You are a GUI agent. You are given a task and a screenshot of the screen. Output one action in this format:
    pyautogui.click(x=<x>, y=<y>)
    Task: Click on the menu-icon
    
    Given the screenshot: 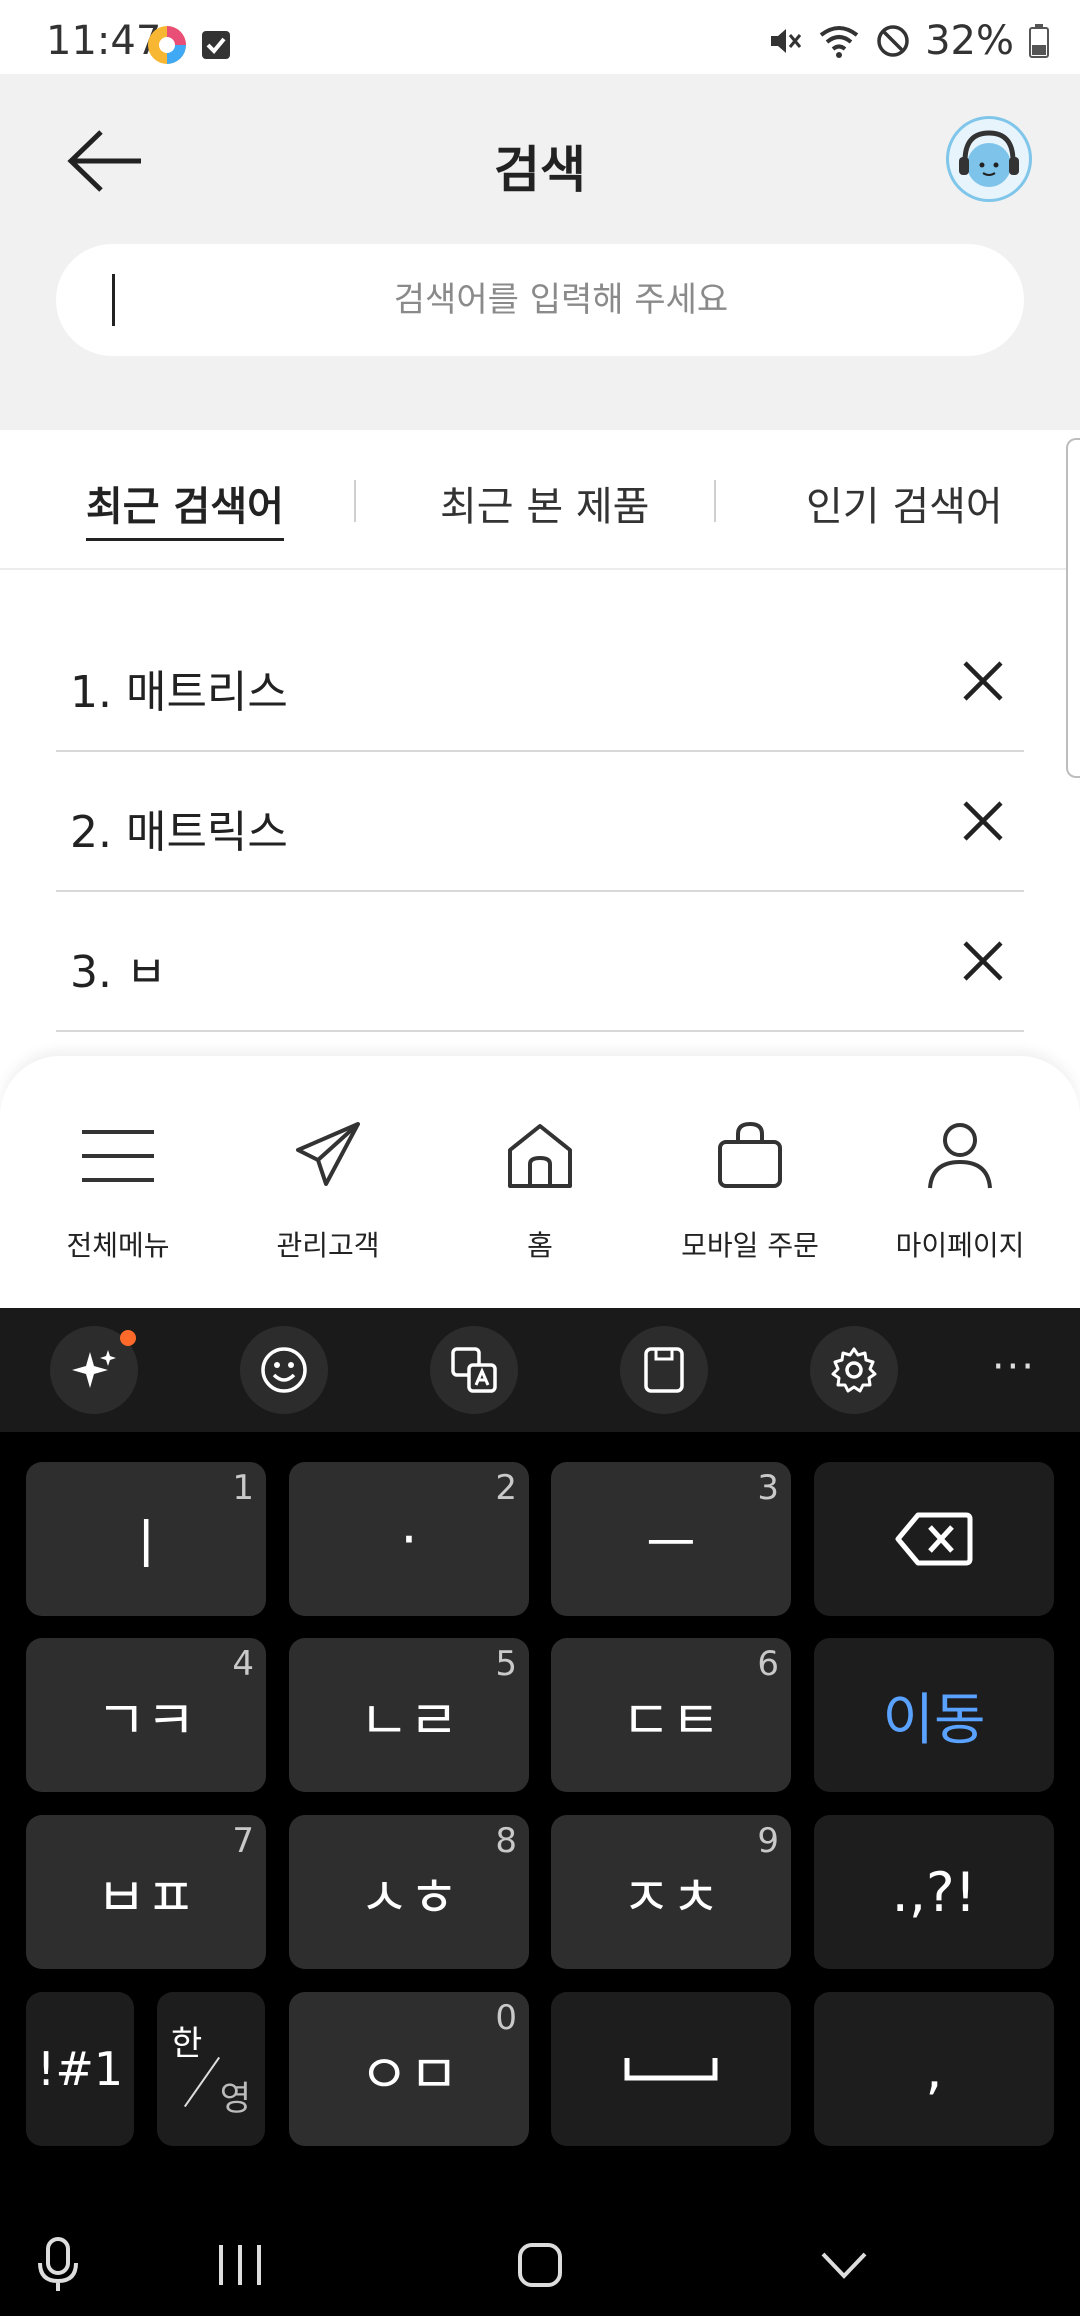 What is the action you would take?
    pyautogui.click(x=118, y=1156)
    